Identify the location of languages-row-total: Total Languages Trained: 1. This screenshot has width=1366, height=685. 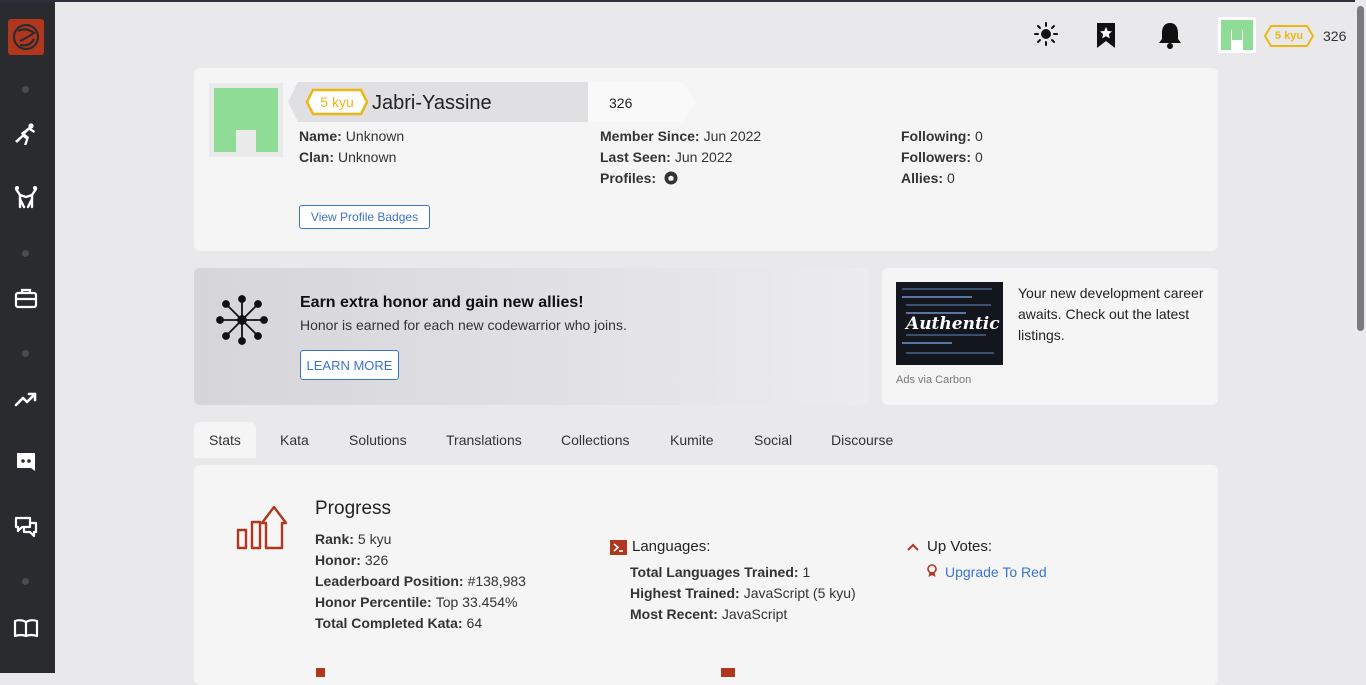
(720, 572).